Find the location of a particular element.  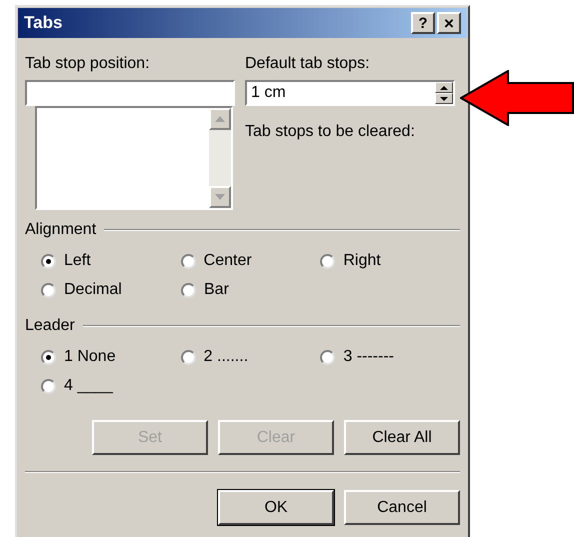

spin-down-button is located at coordinates (444, 98).